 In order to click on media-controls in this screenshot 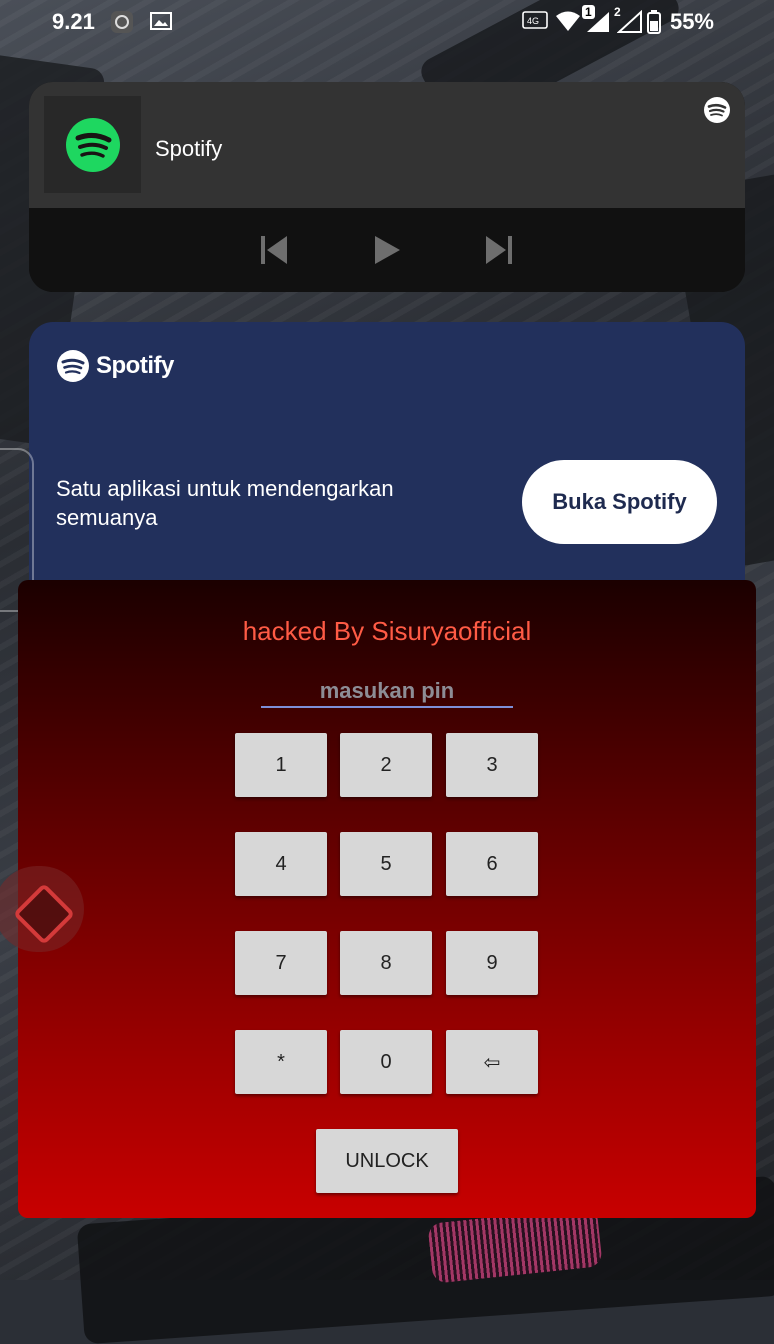, I will do `click(387, 250)`.